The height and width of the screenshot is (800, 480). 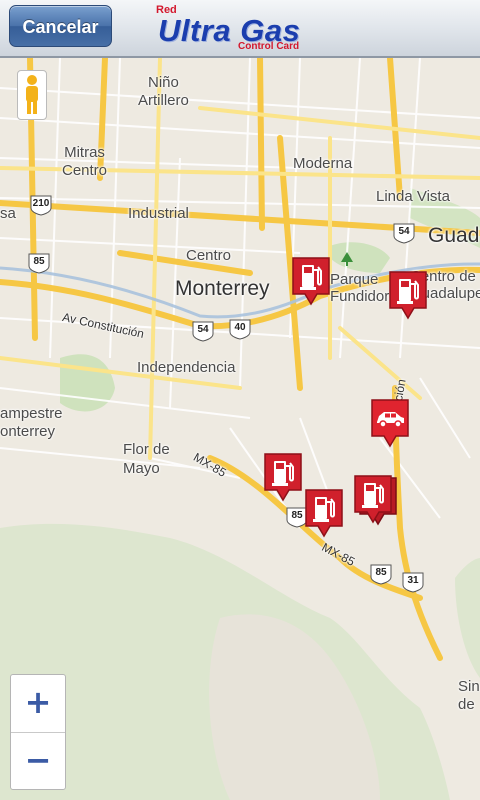 I want to click on place-label-moderna: Moderna, so click(x=323, y=163).